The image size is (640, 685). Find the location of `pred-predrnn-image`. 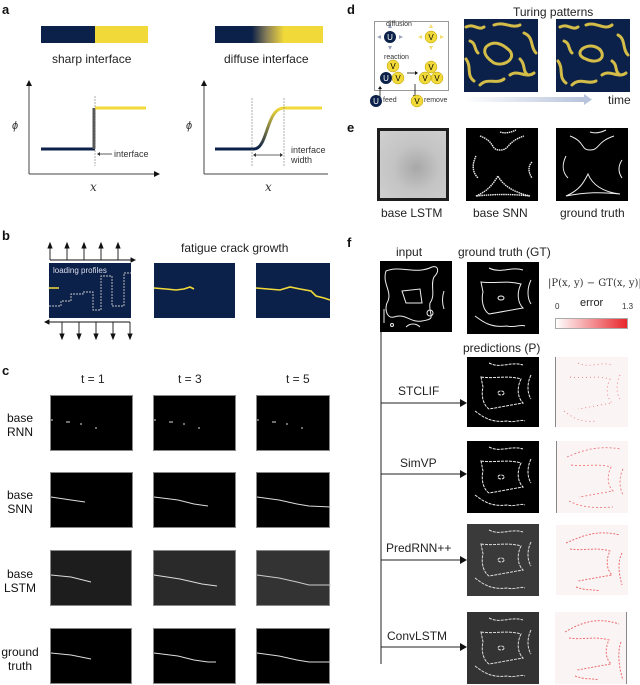

pred-predrnn-image is located at coordinates (503, 560).